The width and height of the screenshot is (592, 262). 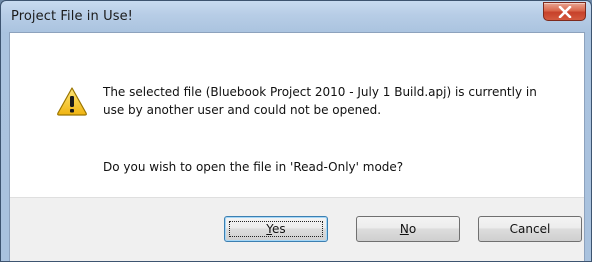 I want to click on title-bar: Project File in Use!, so click(x=296, y=17).